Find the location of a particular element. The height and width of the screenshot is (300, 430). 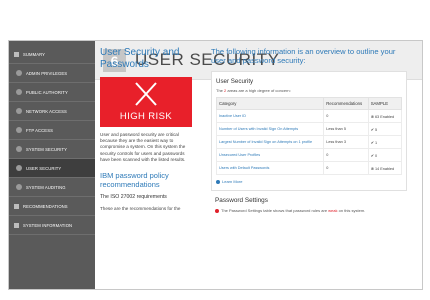

sidebar-item-label: FTP Access is located at coordinates (39, 130).